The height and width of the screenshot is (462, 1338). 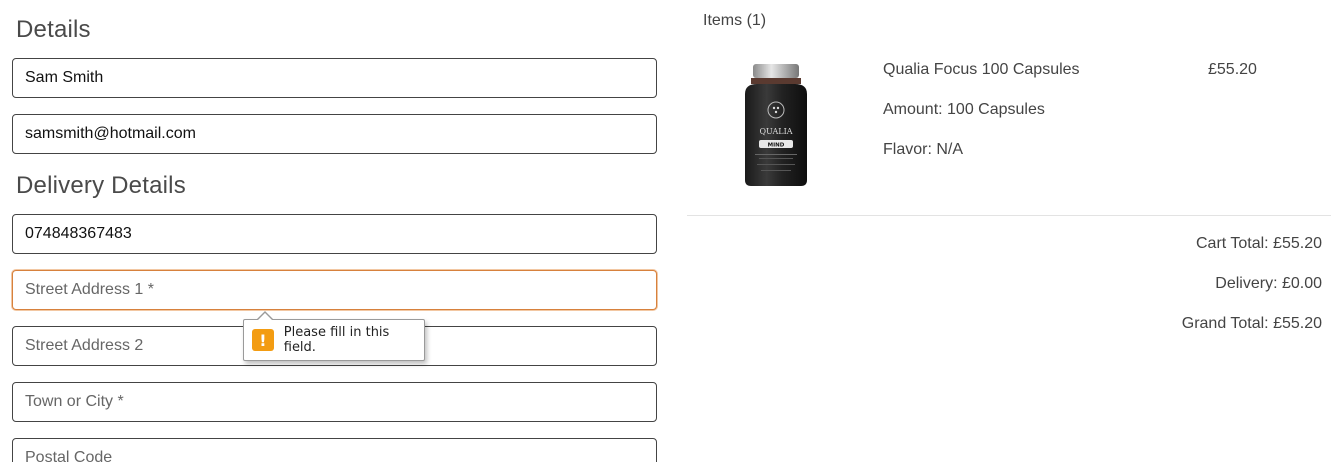 I want to click on email-input, so click(x=334, y=134).